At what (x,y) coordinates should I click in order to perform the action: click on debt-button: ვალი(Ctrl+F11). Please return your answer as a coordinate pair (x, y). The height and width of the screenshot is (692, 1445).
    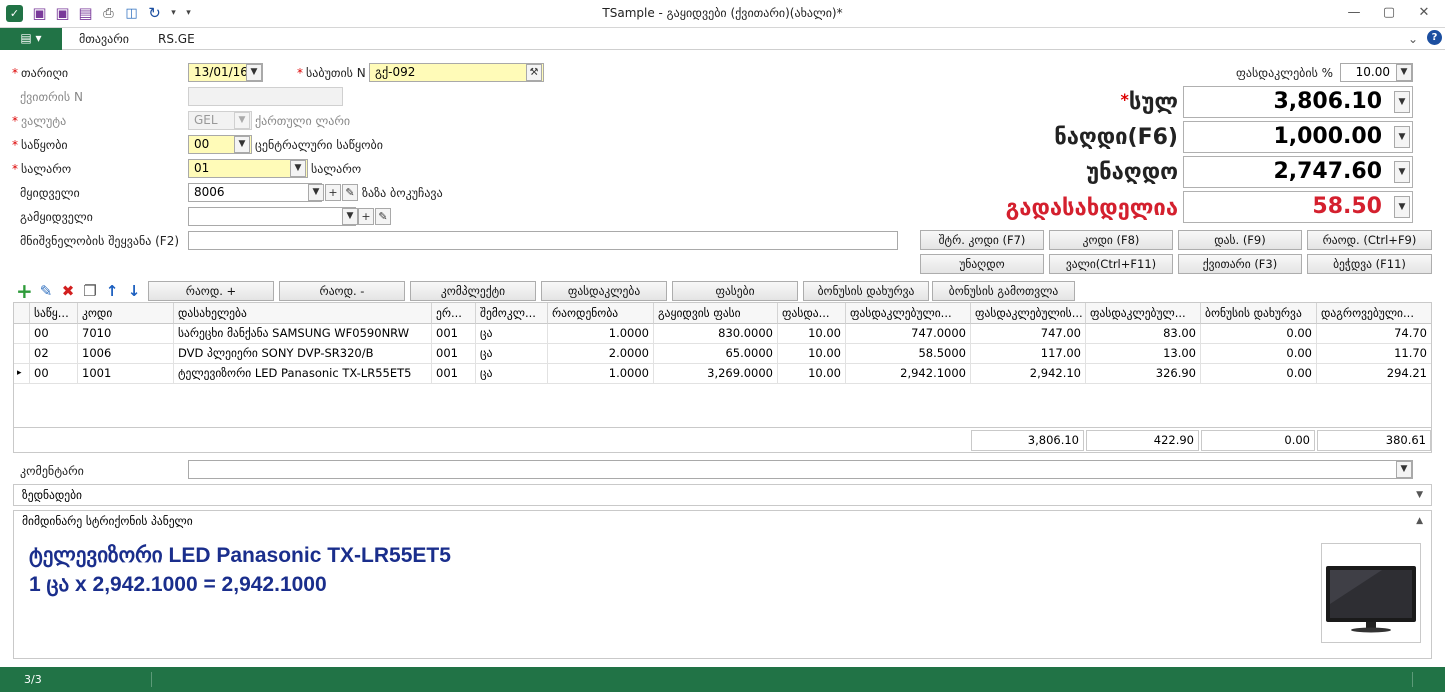
    Looking at the image, I should click on (1111, 264).